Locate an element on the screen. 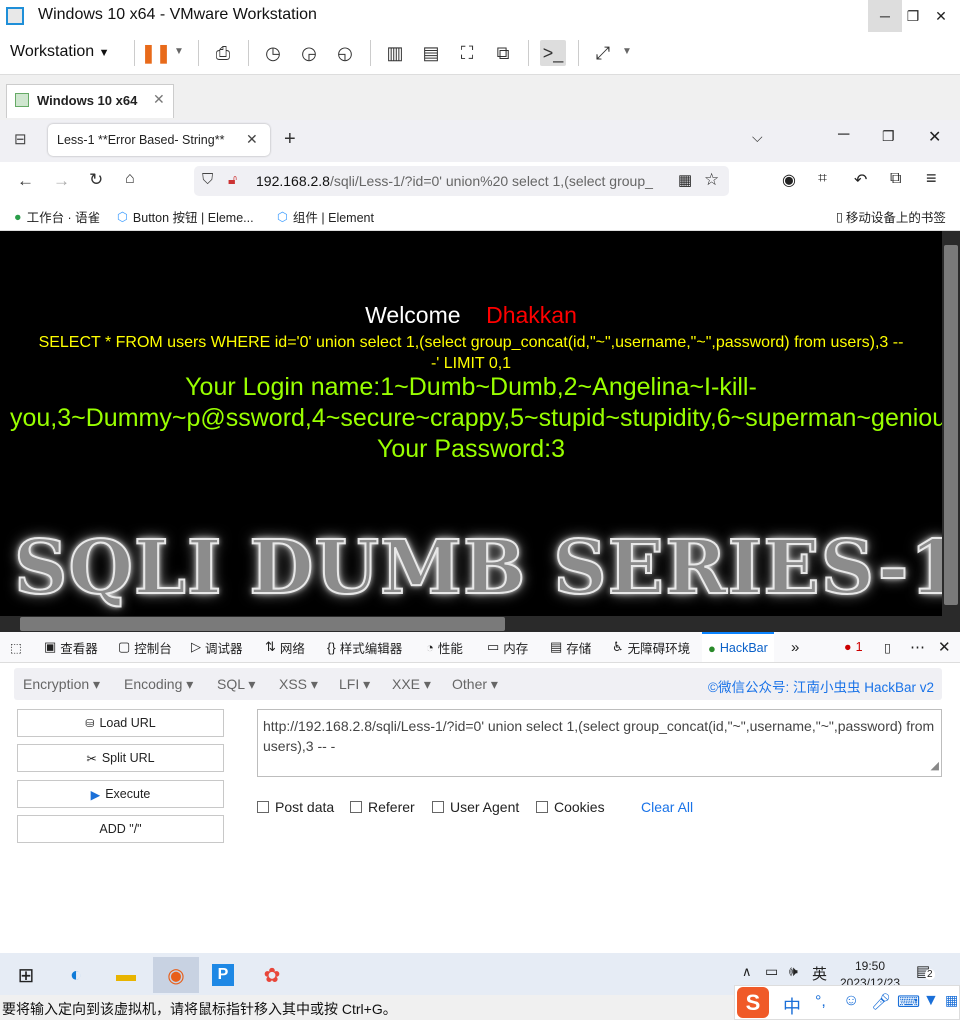 Image resolution: width=960 pixels, height=1020 pixels. phpstudy-icon: P is located at coordinates (223, 975).